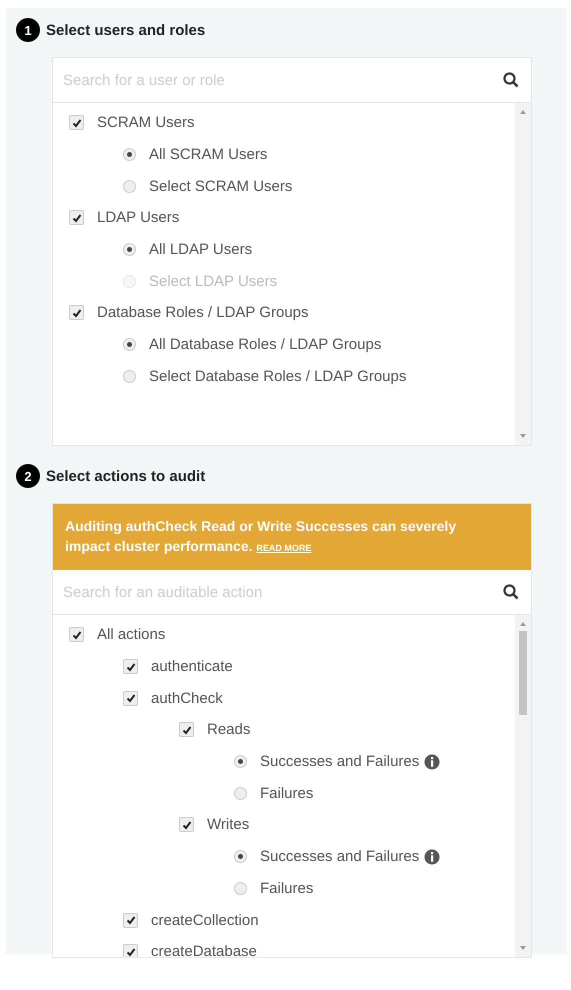 The width and height of the screenshot is (571, 990). What do you see at coordinates (187, 698) in the screenshot?
I see `option-label: authCheck` at bounding box center [187, 698].